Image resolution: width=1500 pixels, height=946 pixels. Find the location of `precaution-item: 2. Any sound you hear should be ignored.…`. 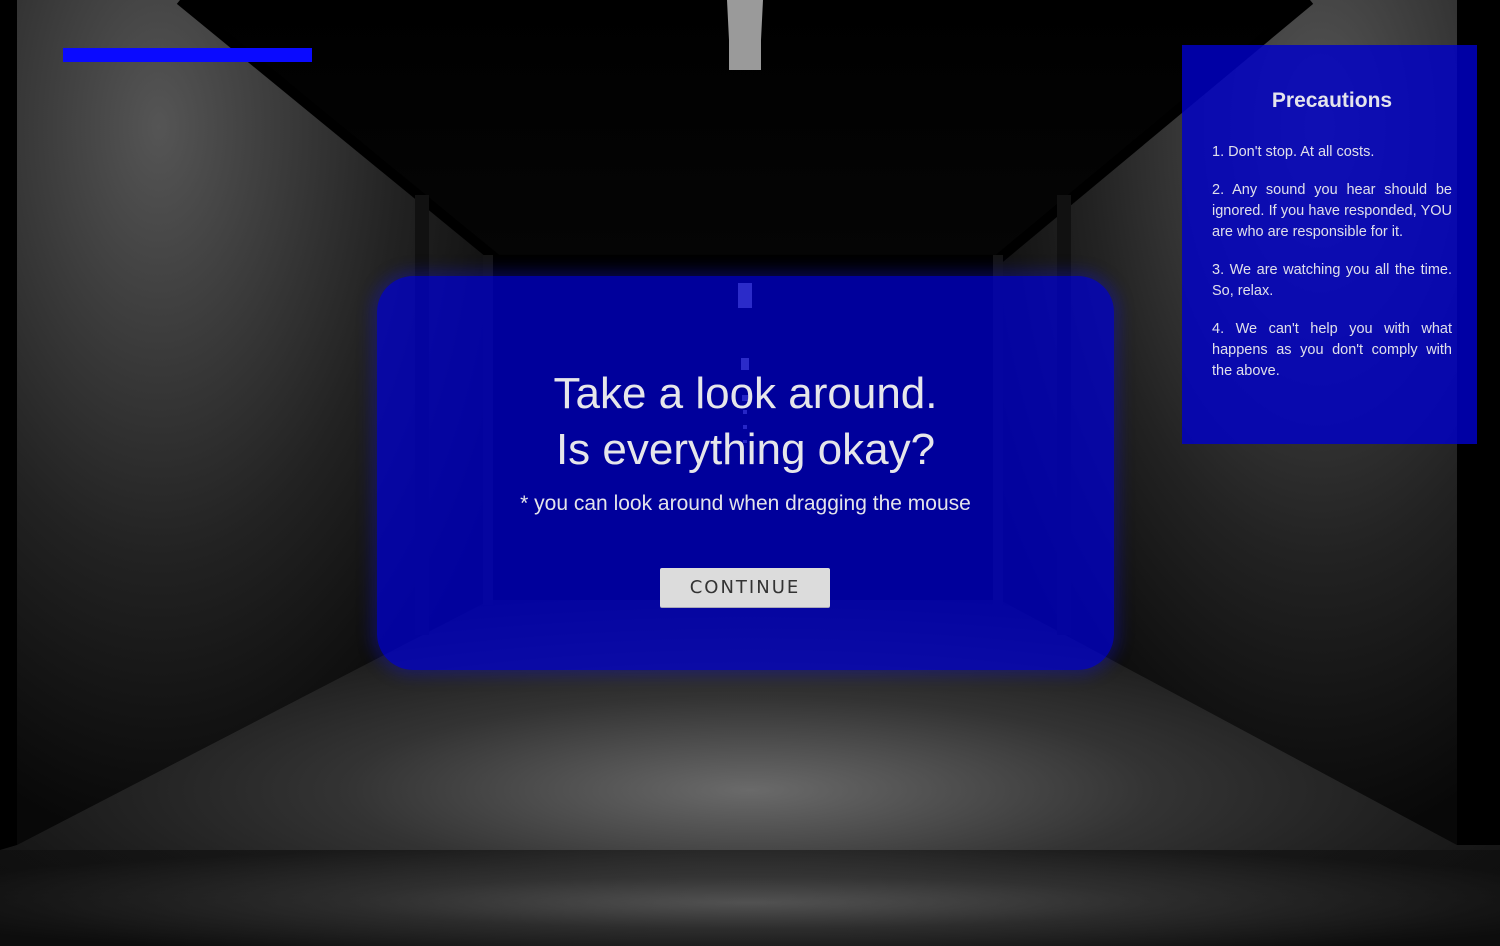

precaution-item: 2. Any sound you hear should be ignored.… is located at coordinates (1332, 211).